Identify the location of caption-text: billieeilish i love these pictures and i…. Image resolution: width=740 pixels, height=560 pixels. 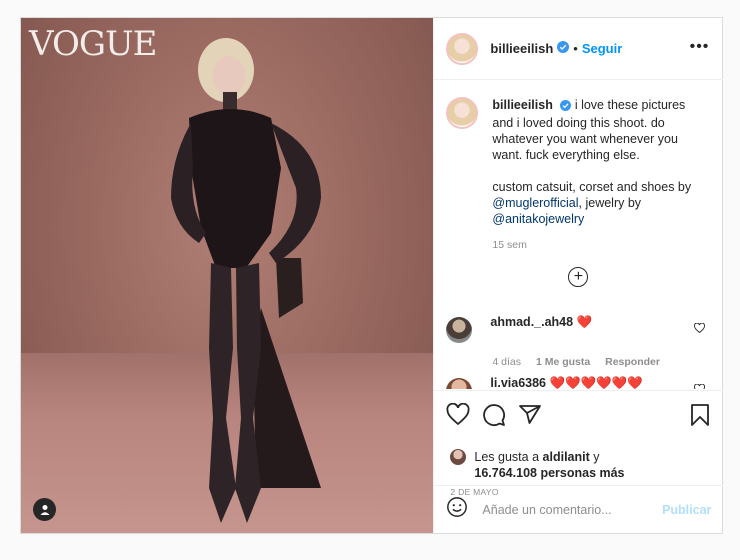
(598, 175).